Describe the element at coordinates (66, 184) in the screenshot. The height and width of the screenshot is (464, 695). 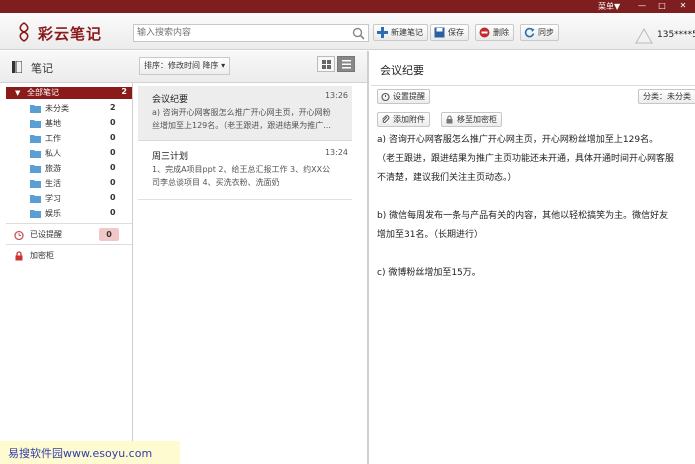
I see `sidebar-item-folder: 生活 0` at that location.